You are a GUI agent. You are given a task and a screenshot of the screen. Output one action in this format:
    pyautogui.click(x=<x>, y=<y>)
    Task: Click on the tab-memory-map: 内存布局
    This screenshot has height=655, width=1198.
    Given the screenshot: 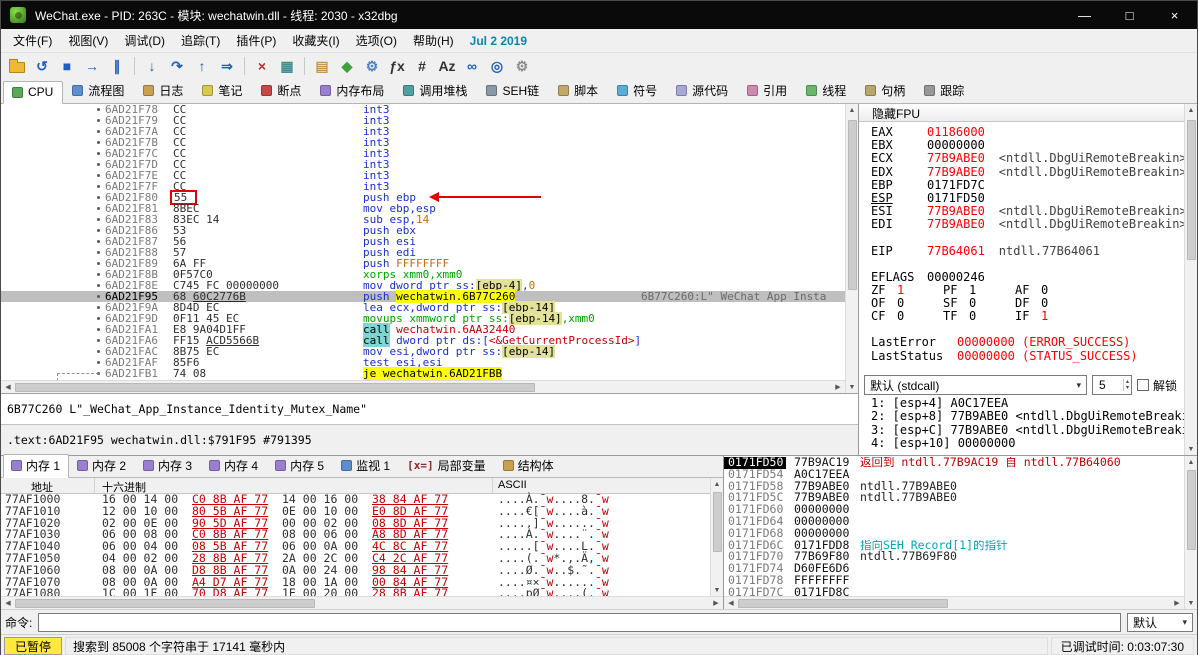 What is the action you would take?
    pyautogui.click(x=352, y=91)
    